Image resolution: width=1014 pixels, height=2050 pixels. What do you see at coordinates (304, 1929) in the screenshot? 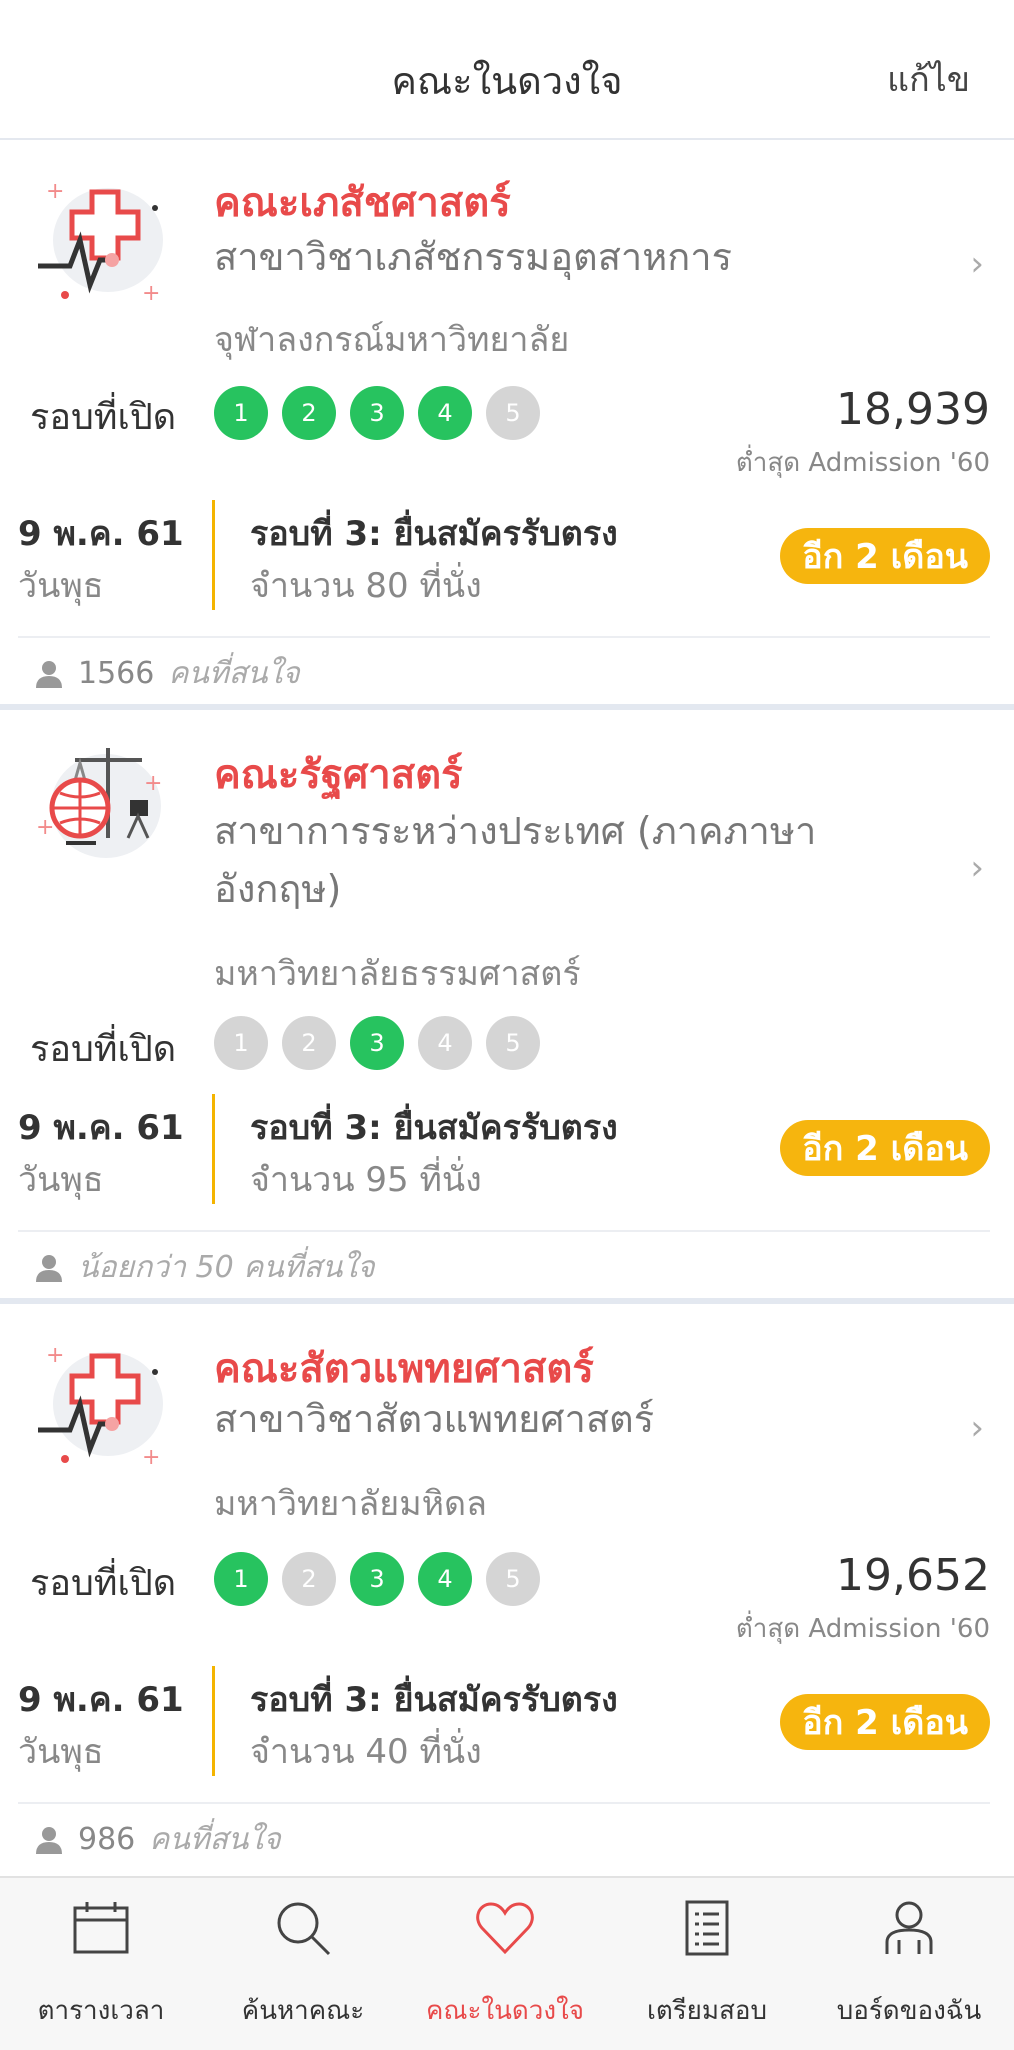
I see `search-icon` at bounding box center [304, 1929].